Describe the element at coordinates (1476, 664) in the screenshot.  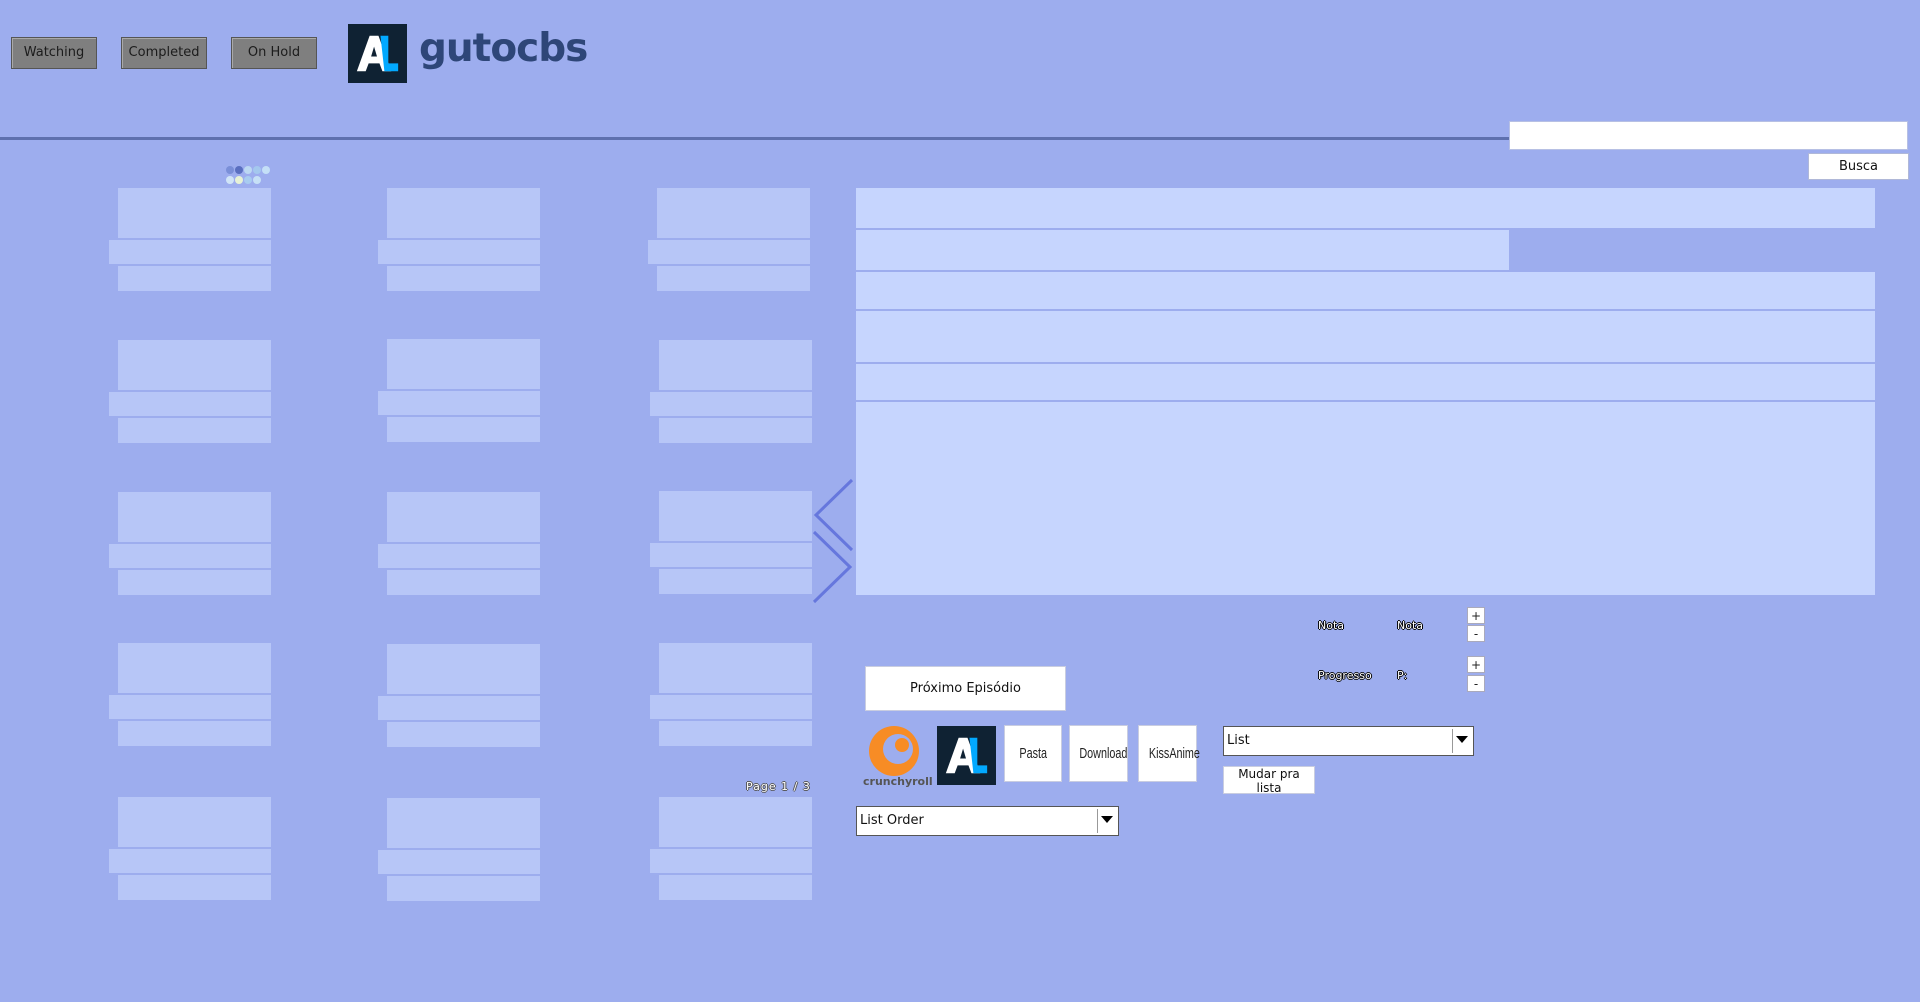
I see `progress-increase-button: +` at that location.